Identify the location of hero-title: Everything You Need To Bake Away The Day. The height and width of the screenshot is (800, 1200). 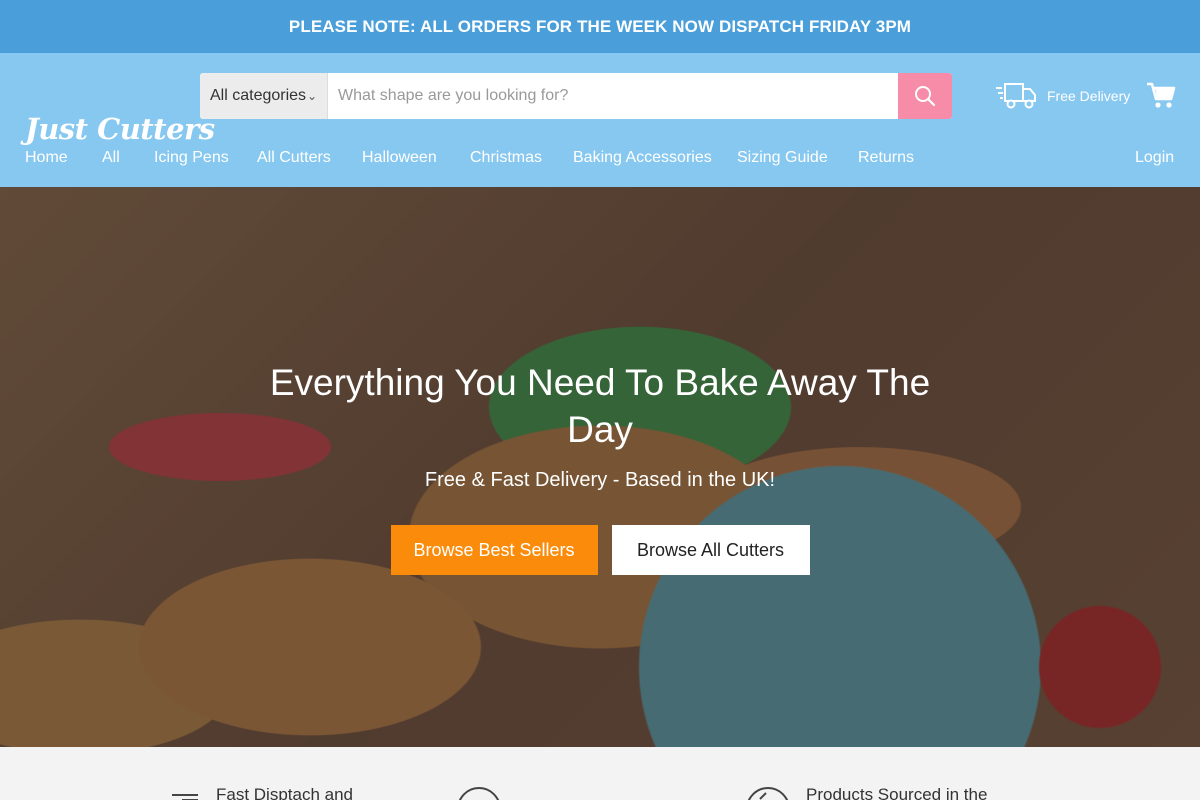
(600, 406).